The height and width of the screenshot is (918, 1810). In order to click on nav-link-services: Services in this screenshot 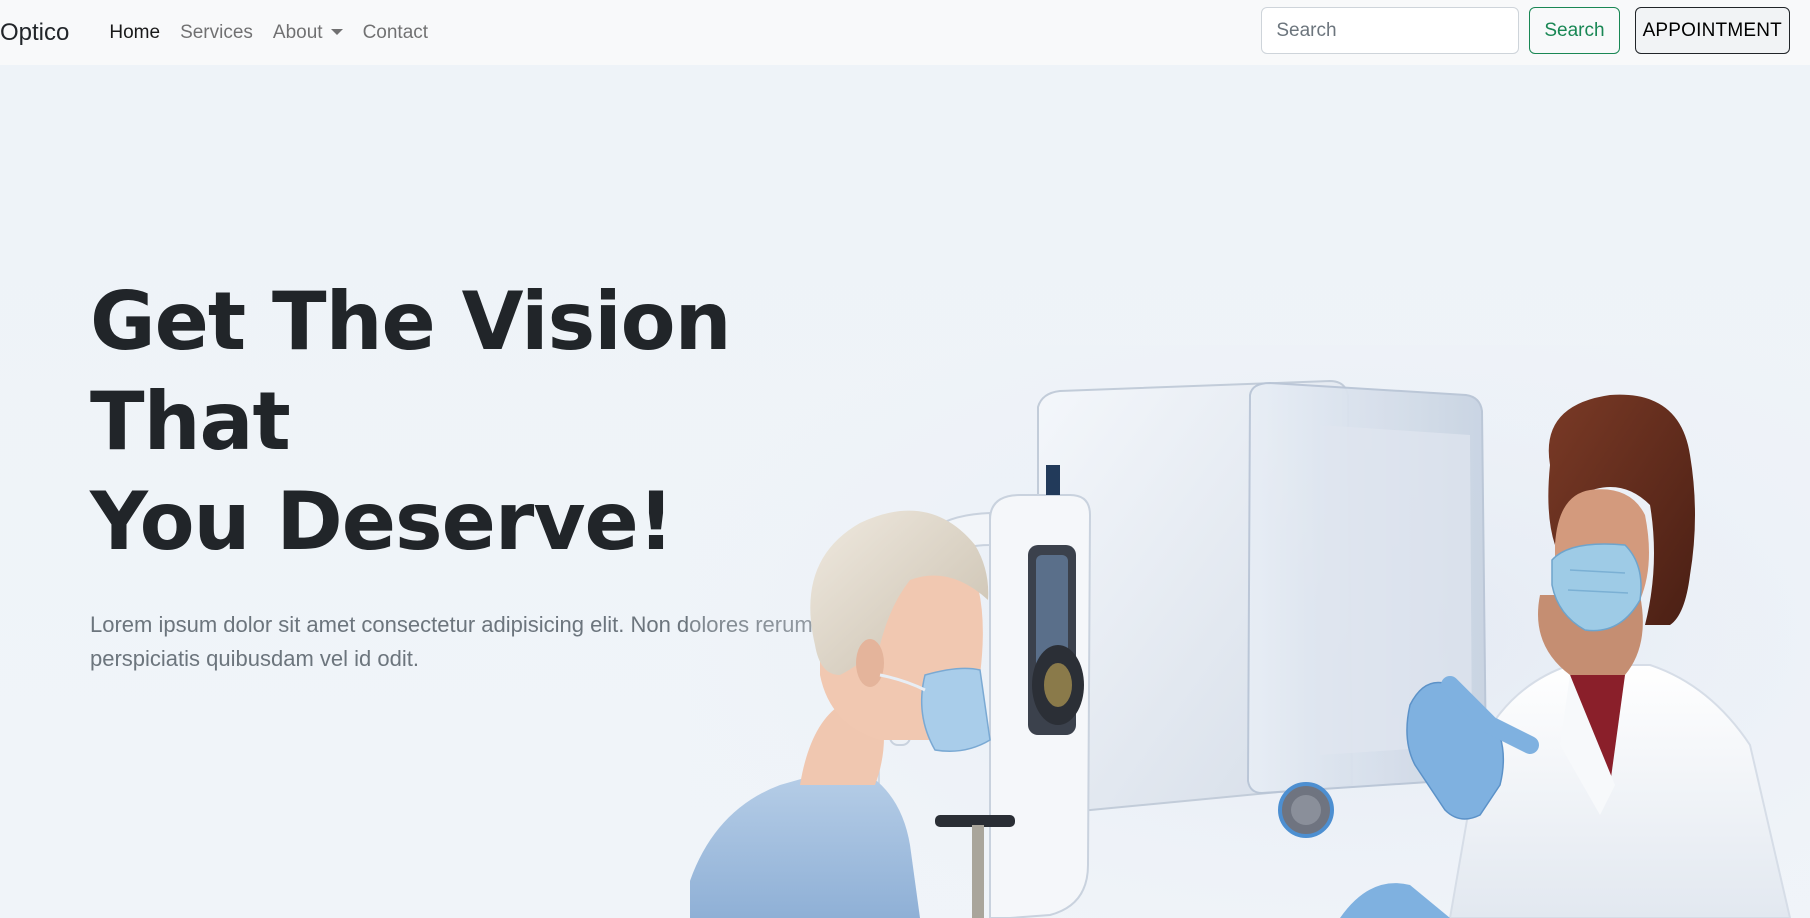, I will do `click(216, 33)`.